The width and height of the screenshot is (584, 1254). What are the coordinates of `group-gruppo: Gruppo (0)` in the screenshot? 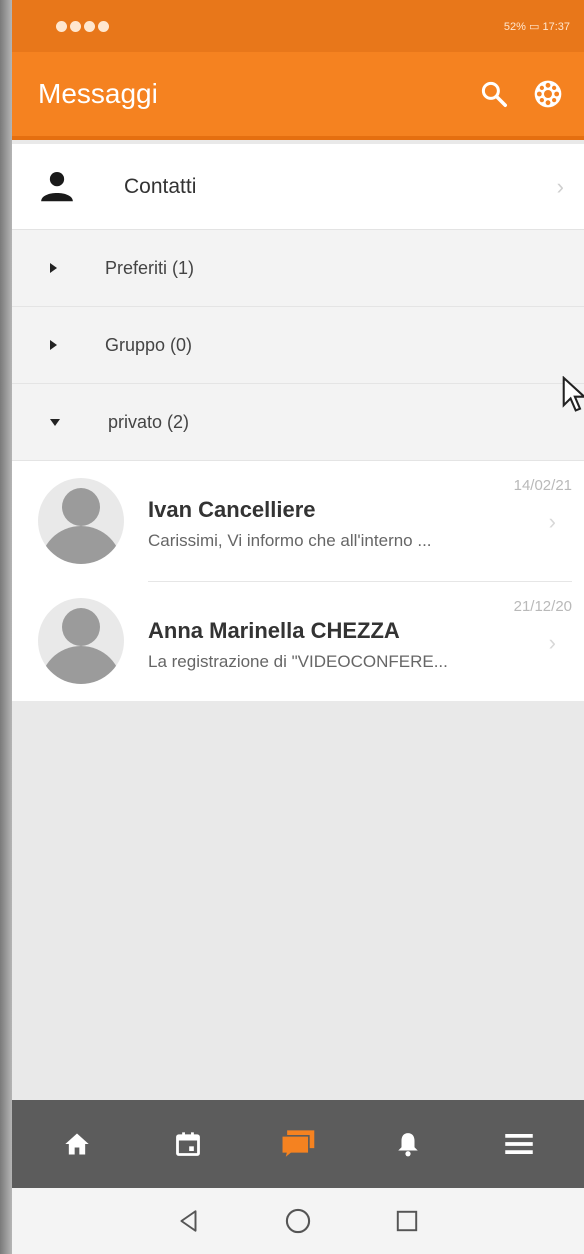 It's located at (298, 345).